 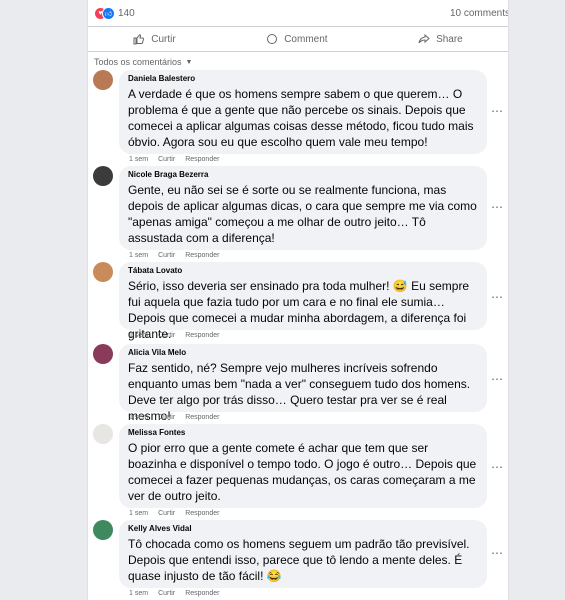 I want to click on post-actions: Curtir Comment Share, so click(x=298, y=39).